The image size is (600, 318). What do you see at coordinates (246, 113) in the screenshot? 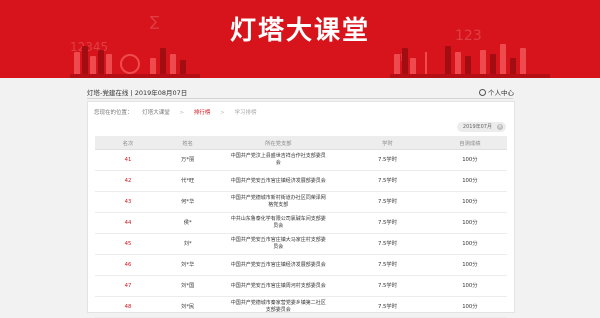
I see `breadcrumb-item-study-ranking: 学习排榜` at bounding box center [246, 113].